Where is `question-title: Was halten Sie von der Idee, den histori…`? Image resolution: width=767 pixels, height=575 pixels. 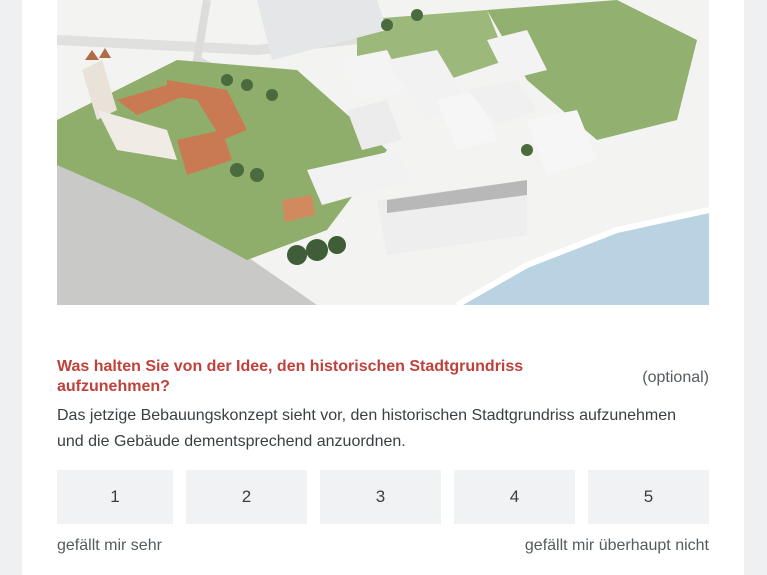 question-title: Was halten Sie von der Idee, den histori… is located at coordinates (290, 376).